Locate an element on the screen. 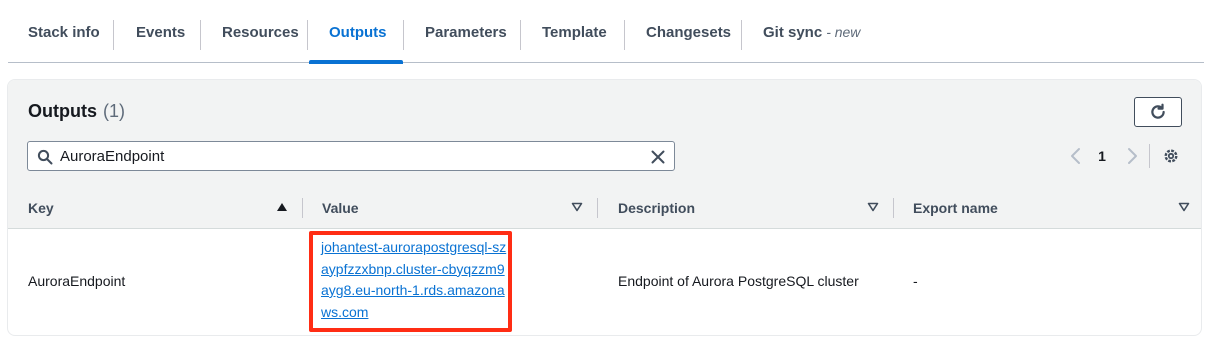 The height and width of the screenshot is (342, 1210). tab-resources: Resources is located at coordinates (260, 32).